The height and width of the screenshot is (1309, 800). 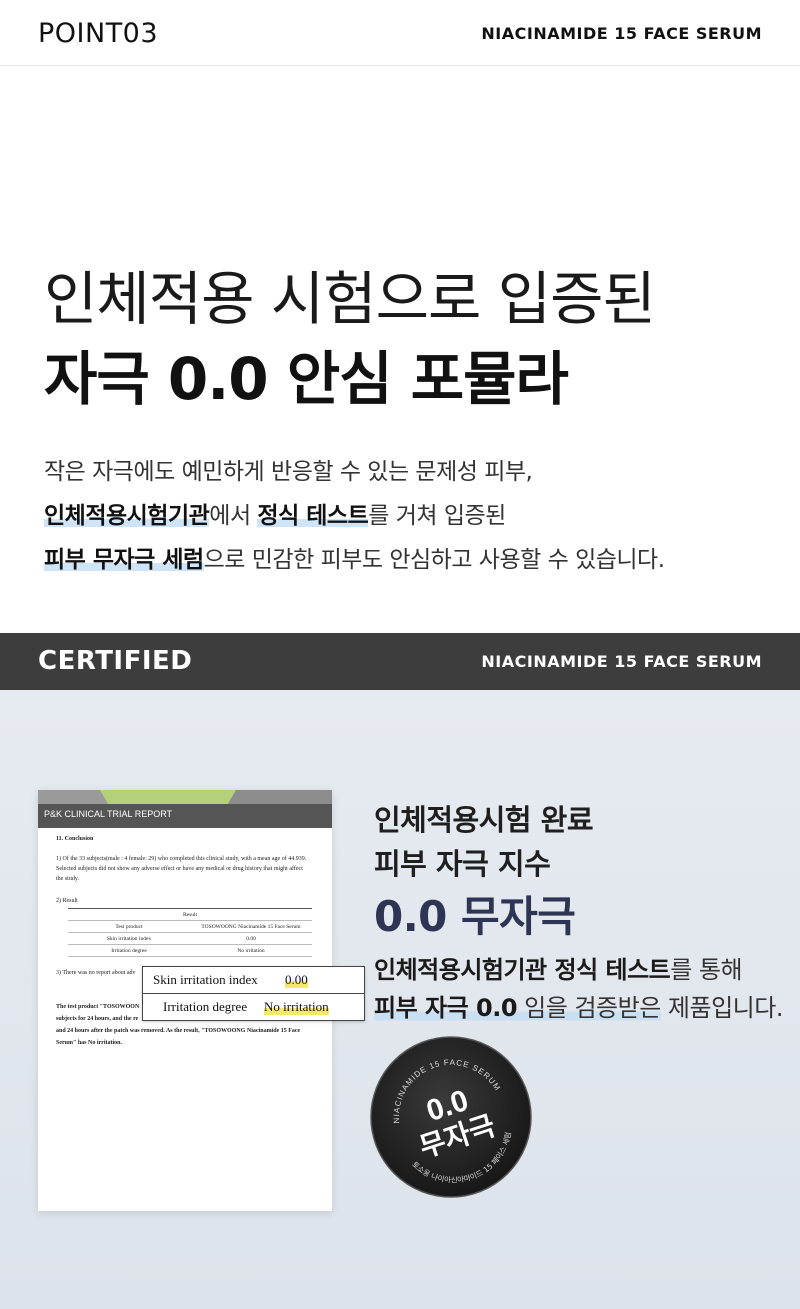 I want to click on report-text: The test product "TOSOWOON, so click(x=98, y=1007).